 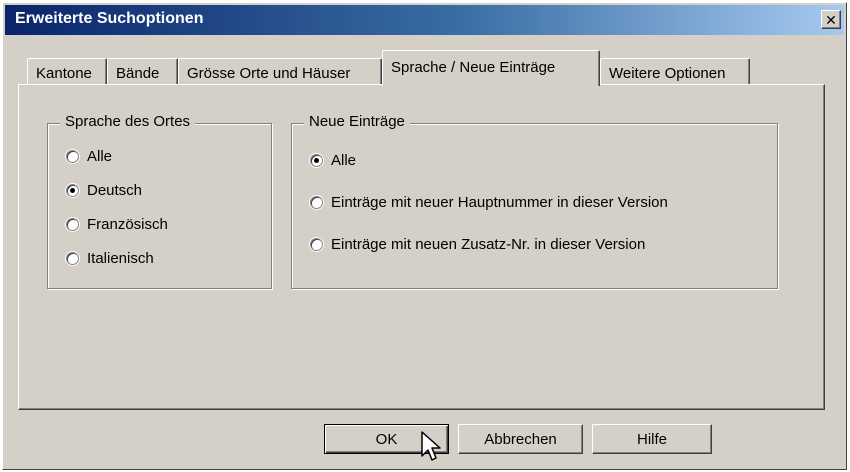 What do you see at coordinates (128, 121) in the screenshot?
I see `language-group-legend: Sprache des Ortes` at bounding box center [128, 121].